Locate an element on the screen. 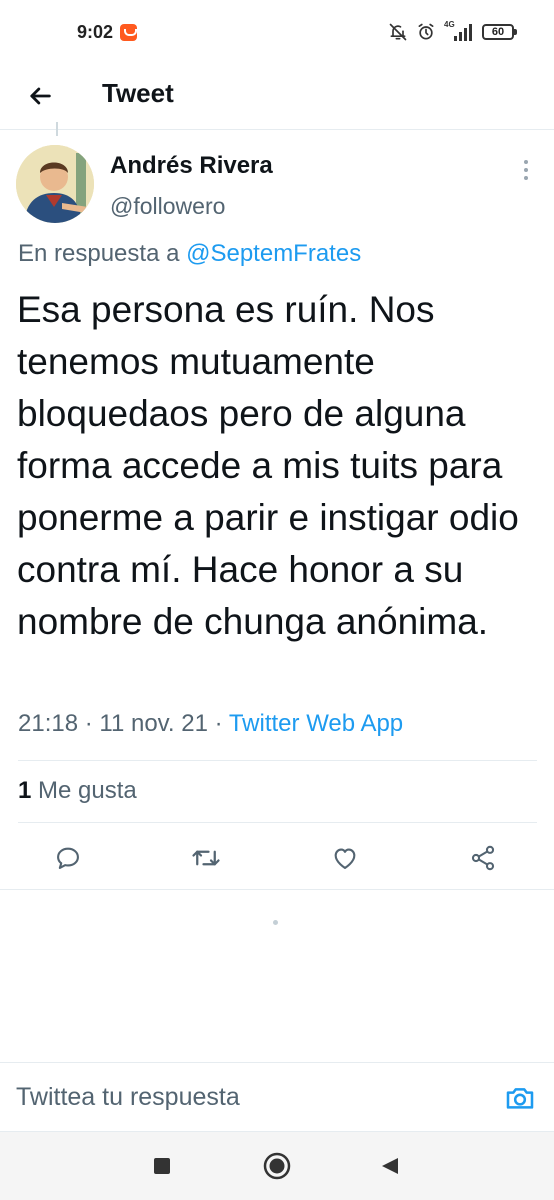 This screenshot has height=1200, width=554. author-handle: @followero is located at coordinates (167, 206).